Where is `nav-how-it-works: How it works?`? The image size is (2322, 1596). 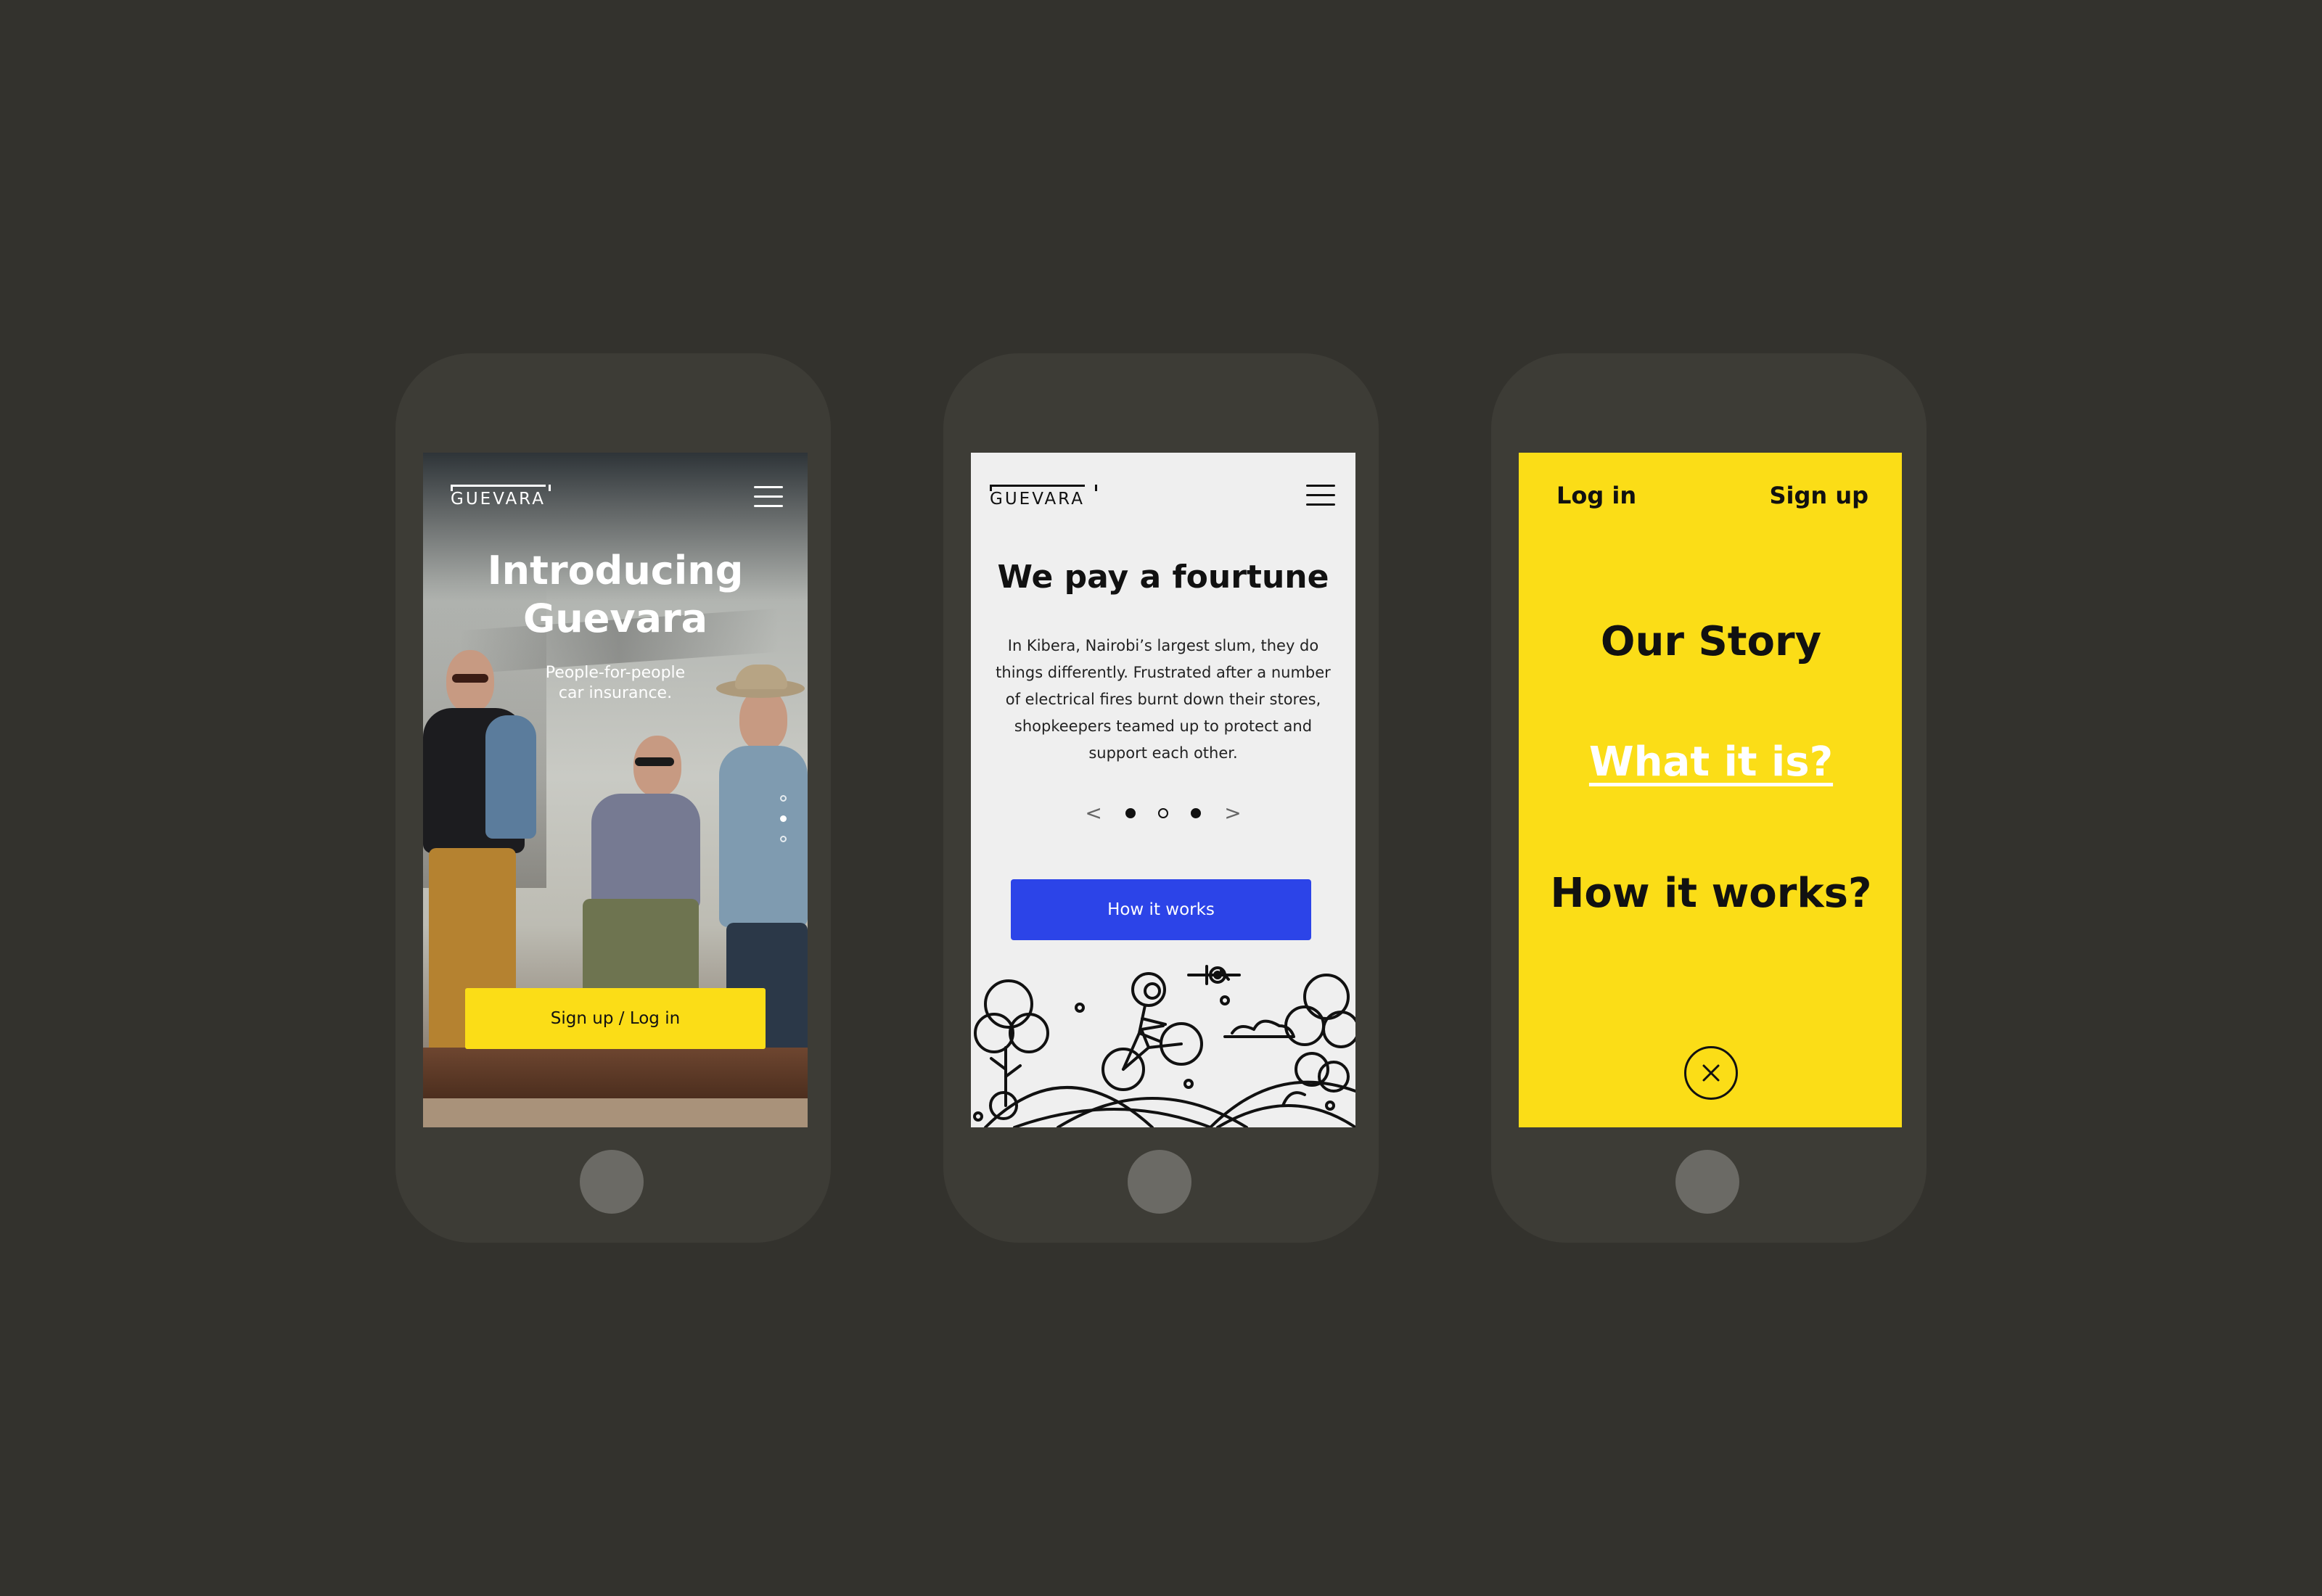 nav-how-it-works: How it works? is located at coordinates (1710, 893).